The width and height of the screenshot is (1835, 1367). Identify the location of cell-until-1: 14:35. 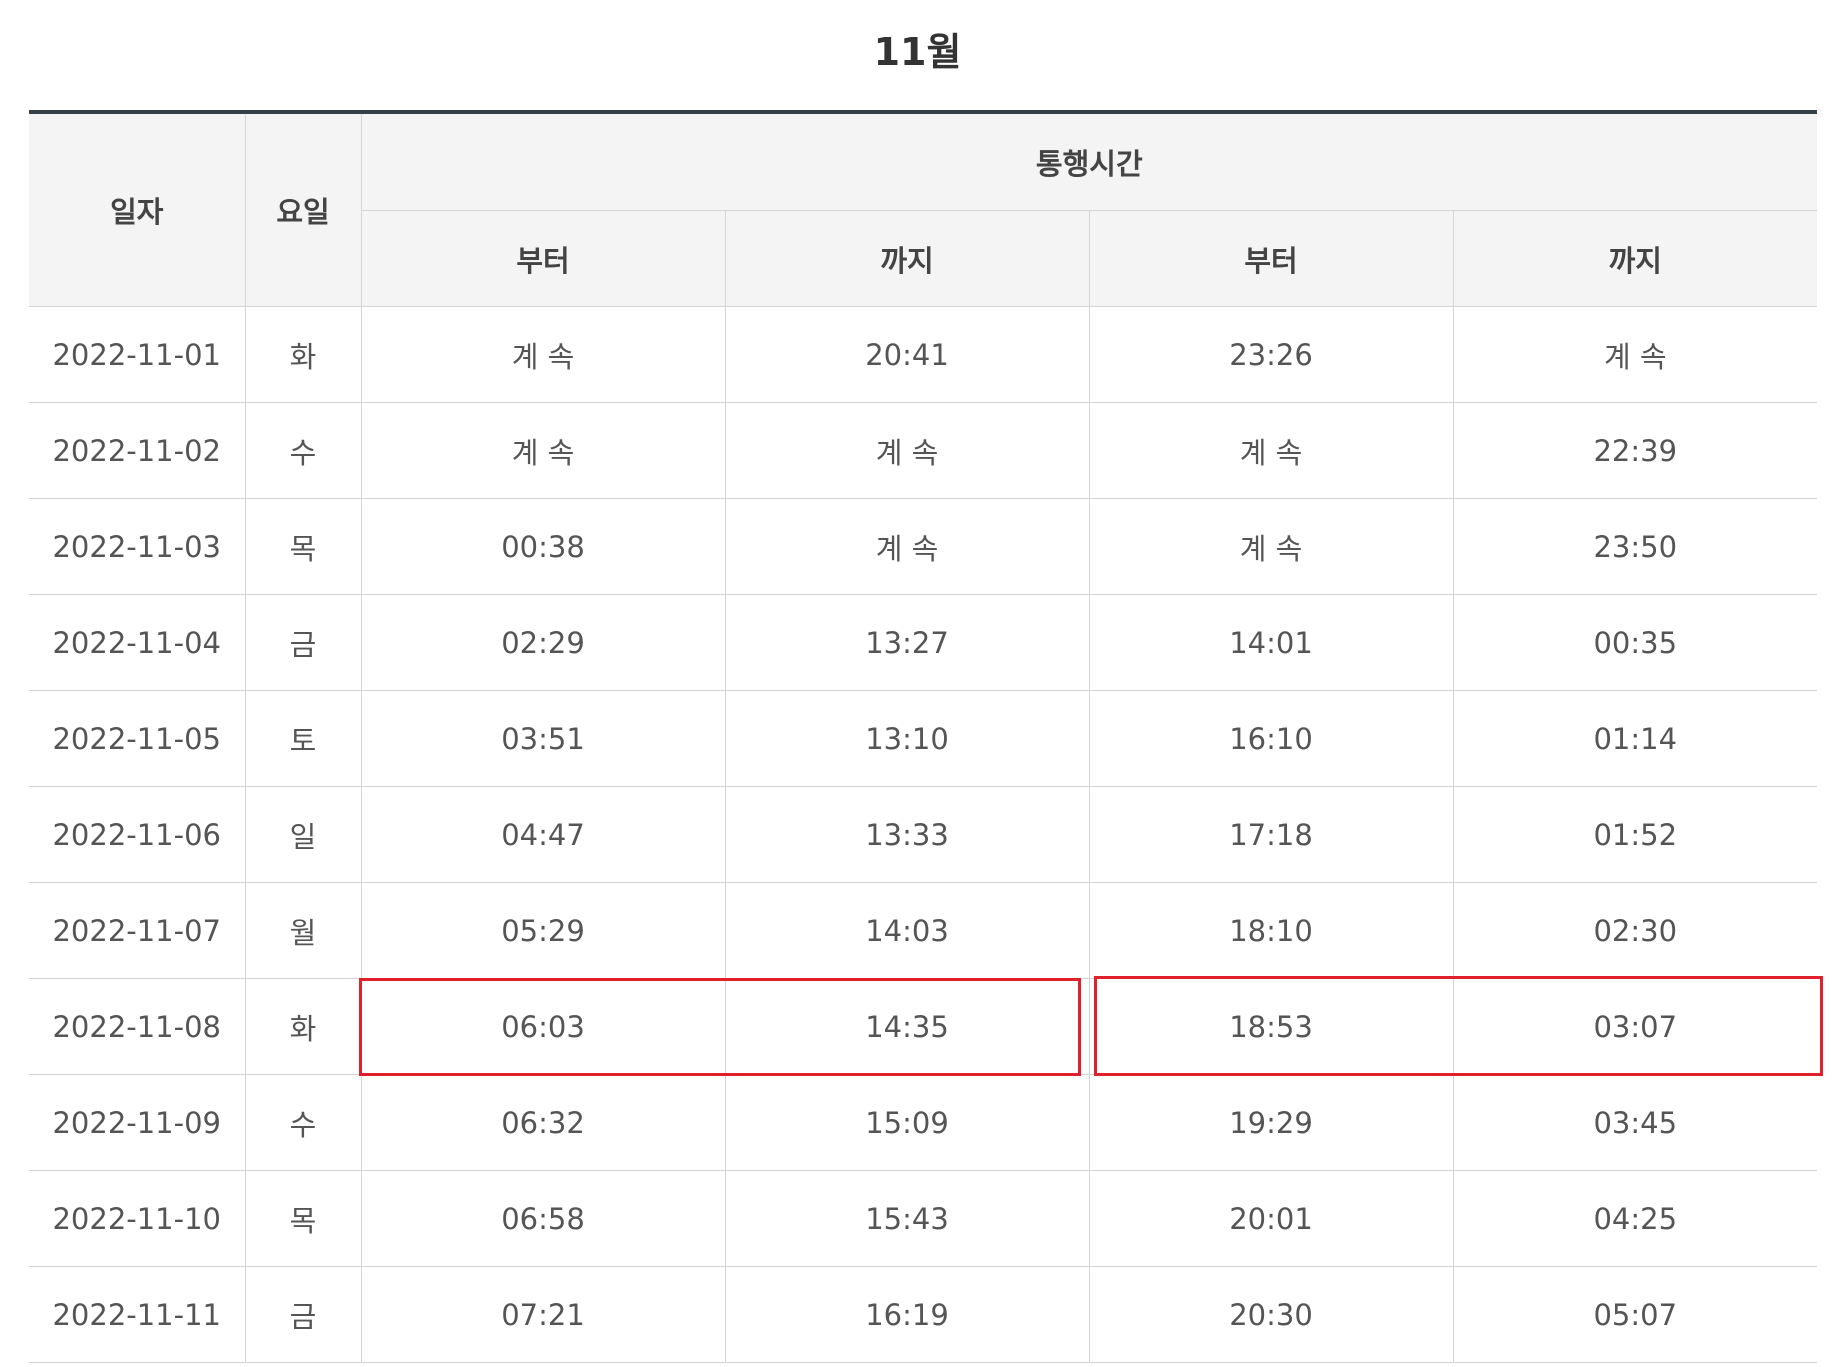
(907, 1026).